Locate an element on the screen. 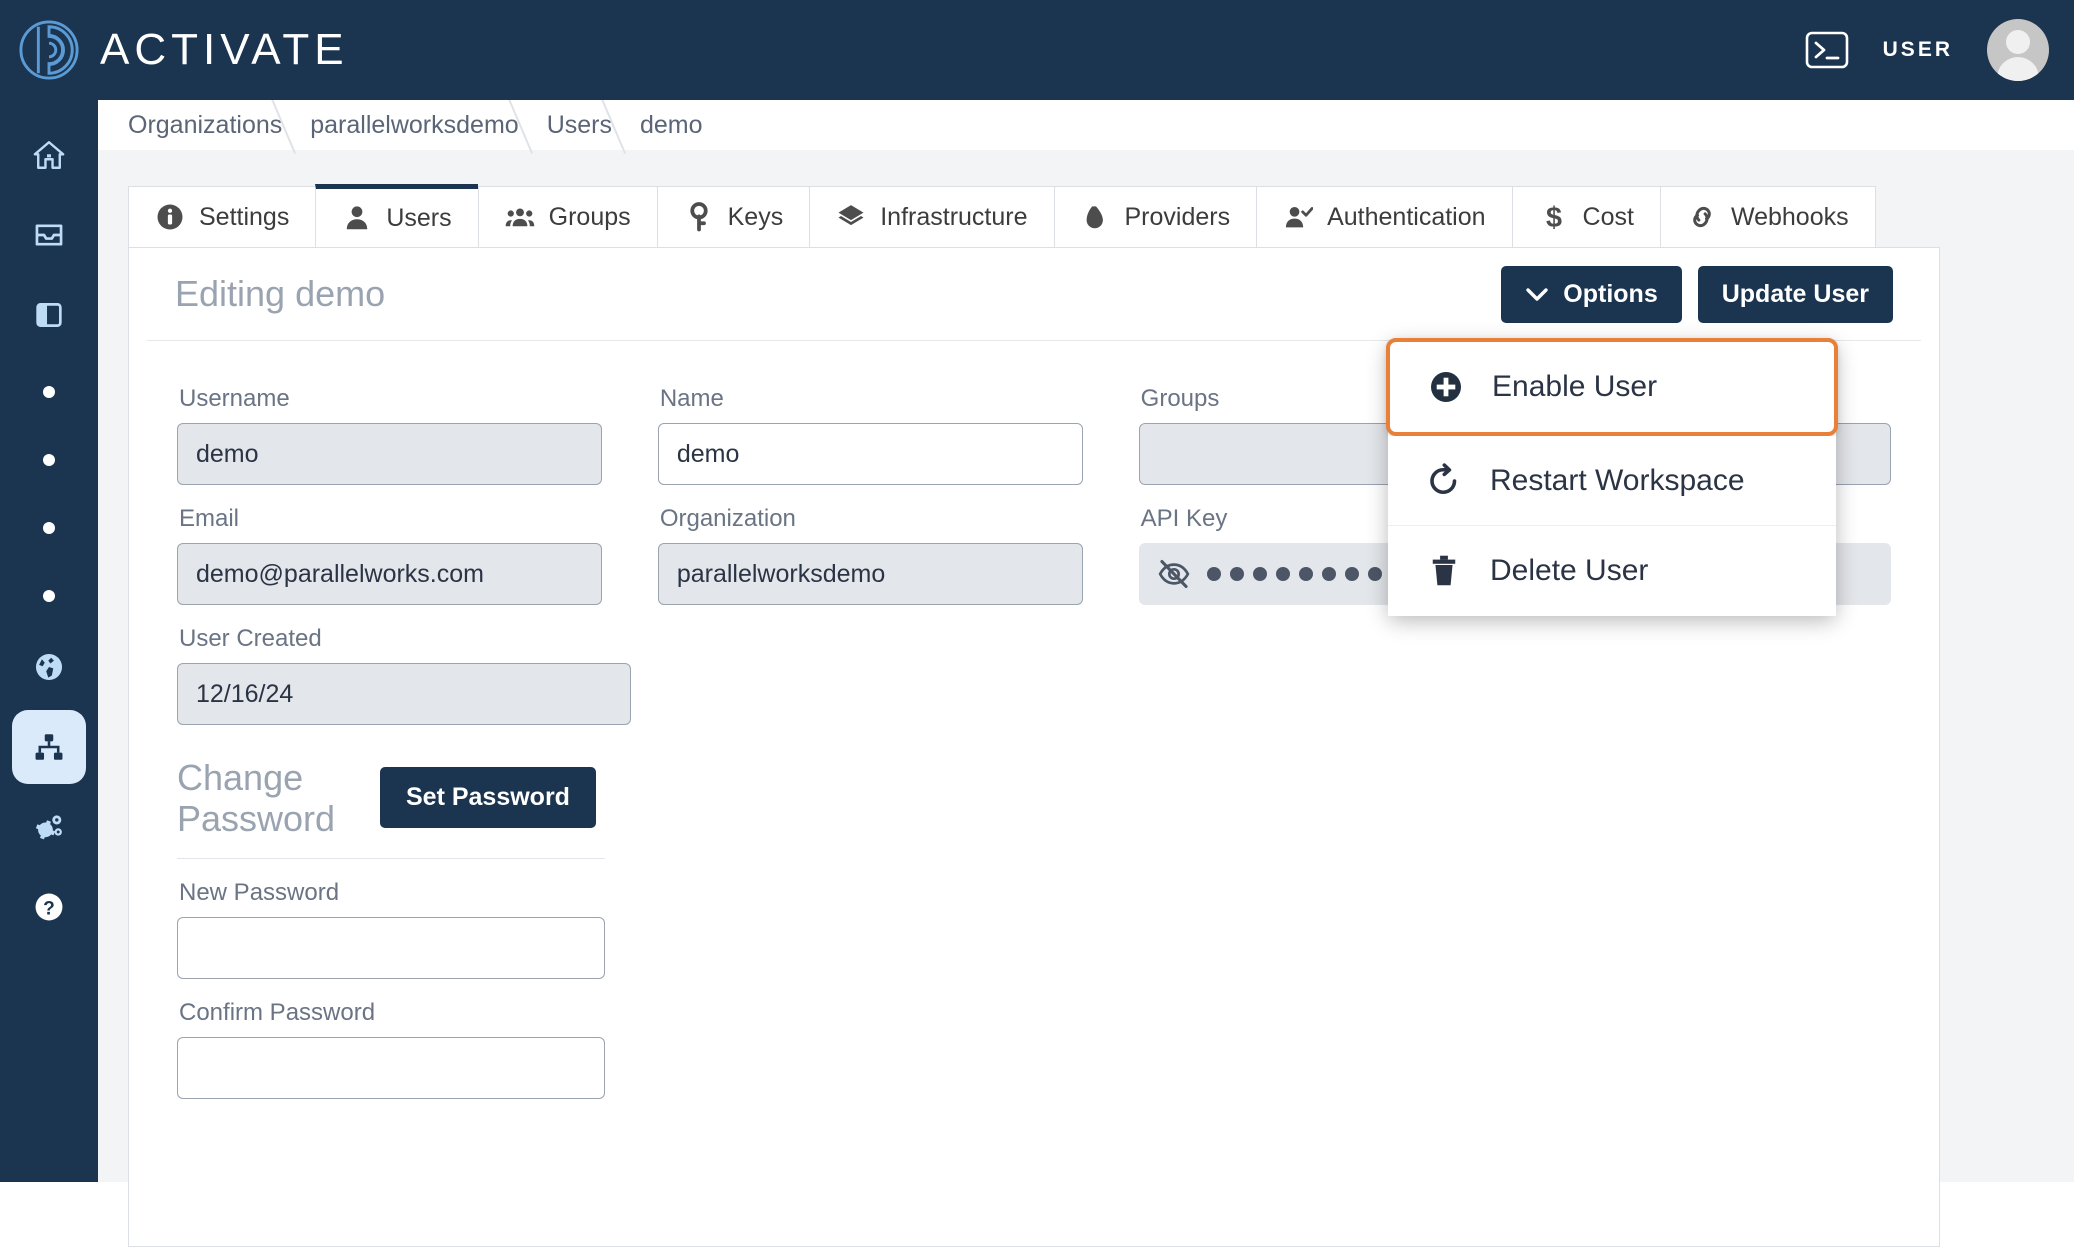 Image resolution: width=2074 pixels, height=1247 pixels. field-organization: Organization is located at coordinates (870, 545).